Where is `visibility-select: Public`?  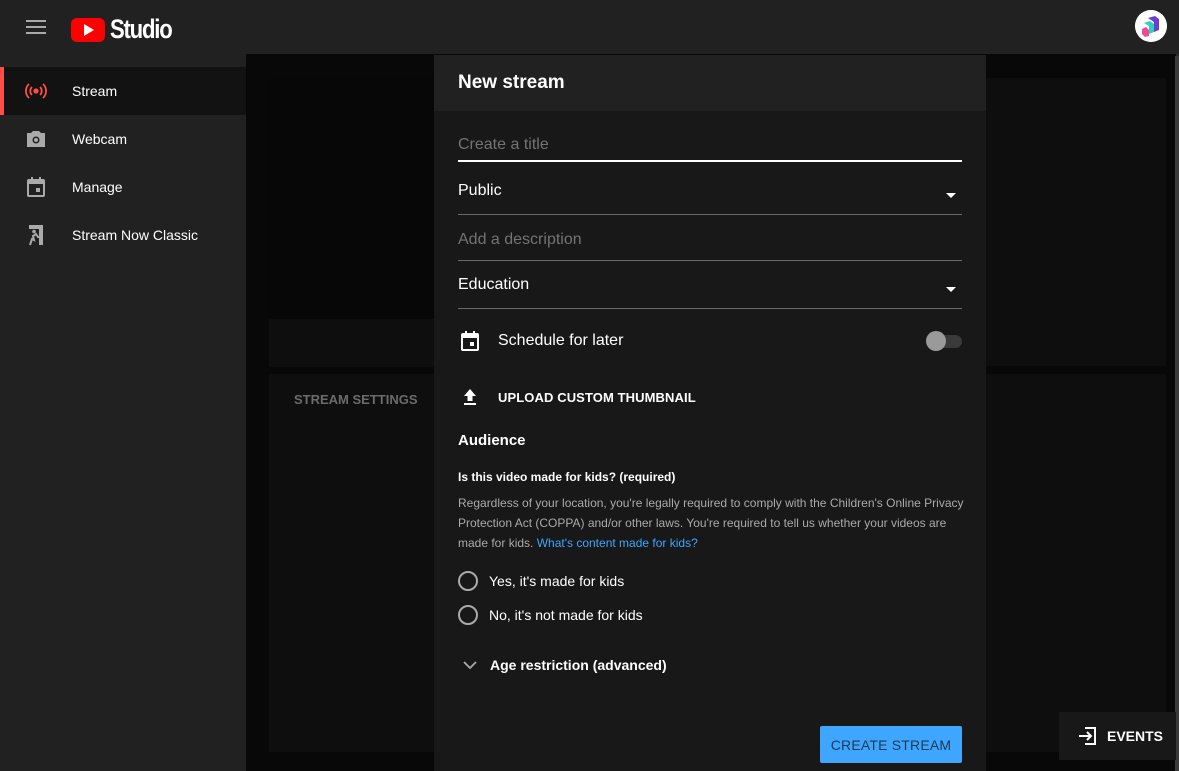
visibility-select: Public is located at coordinates (710, 197).